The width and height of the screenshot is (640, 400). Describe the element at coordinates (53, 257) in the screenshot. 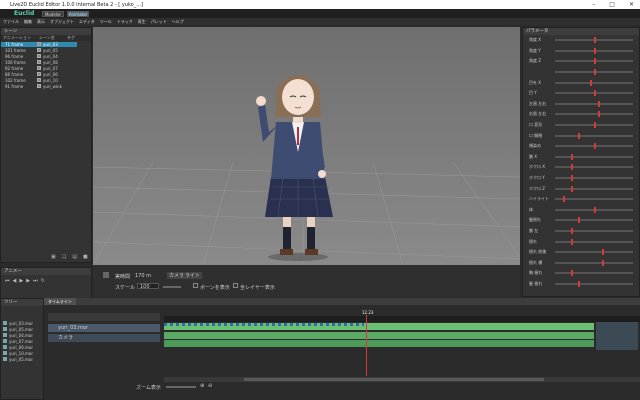

I see `new-scene-icon: ▣` at that location.